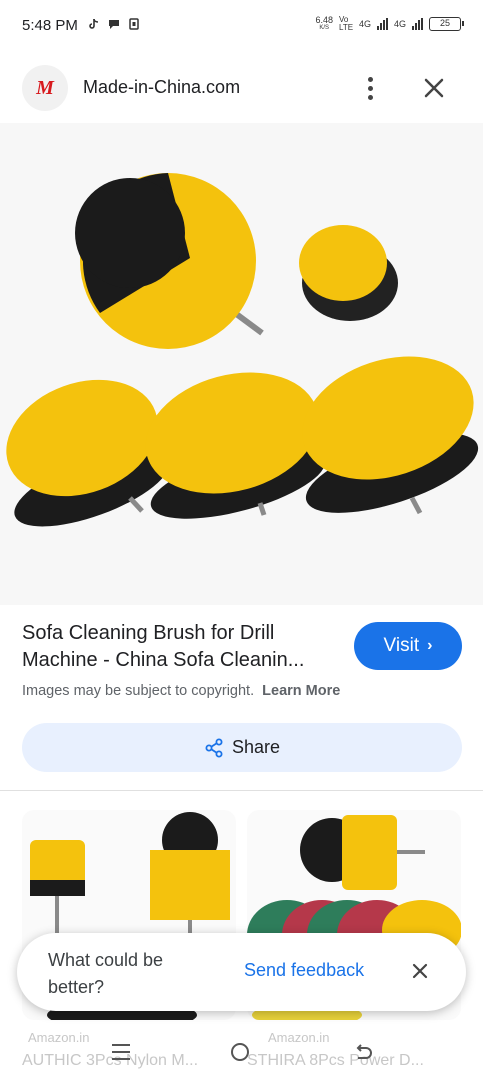  I want to click on tiktok-icon, so click(94, 23).